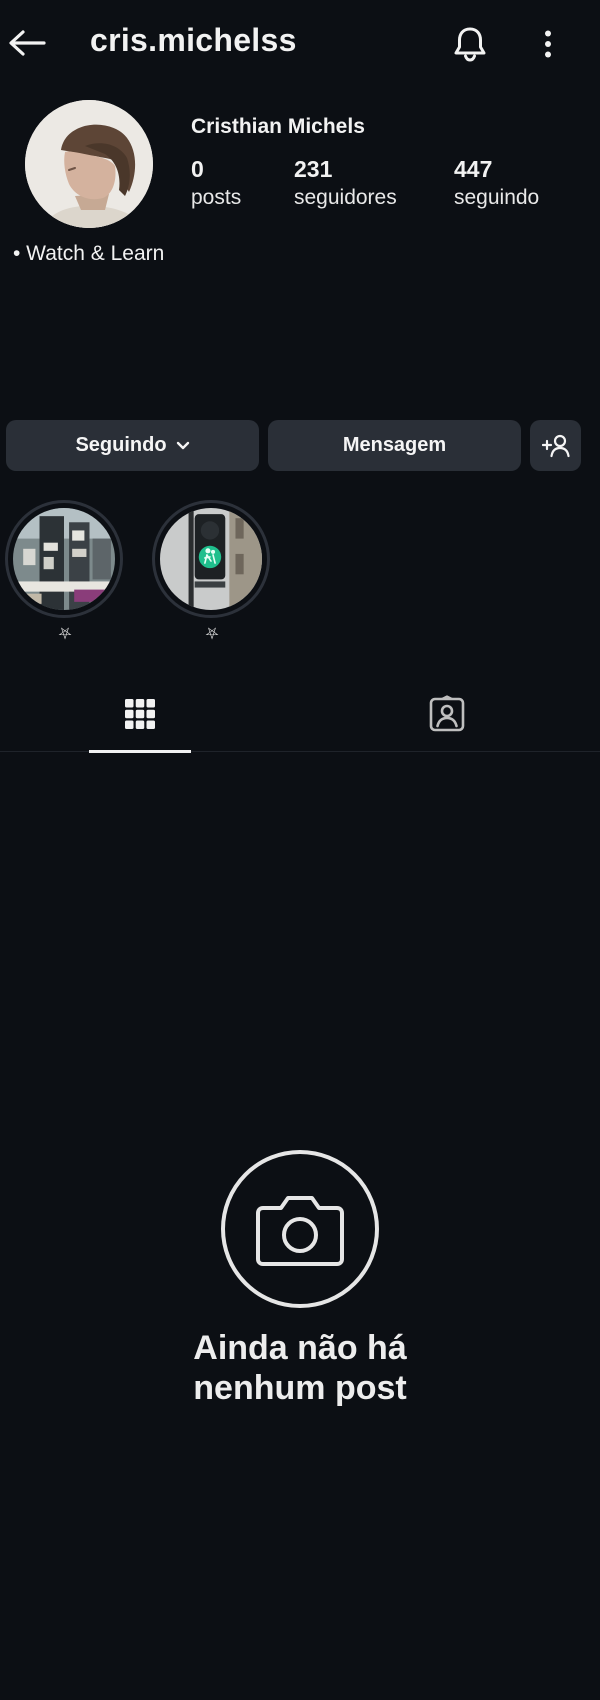  Describe the element at coordinates (300, 1368) in the screenshot. I see `empty-state-title: Ainda não há nenhum post` at that location.